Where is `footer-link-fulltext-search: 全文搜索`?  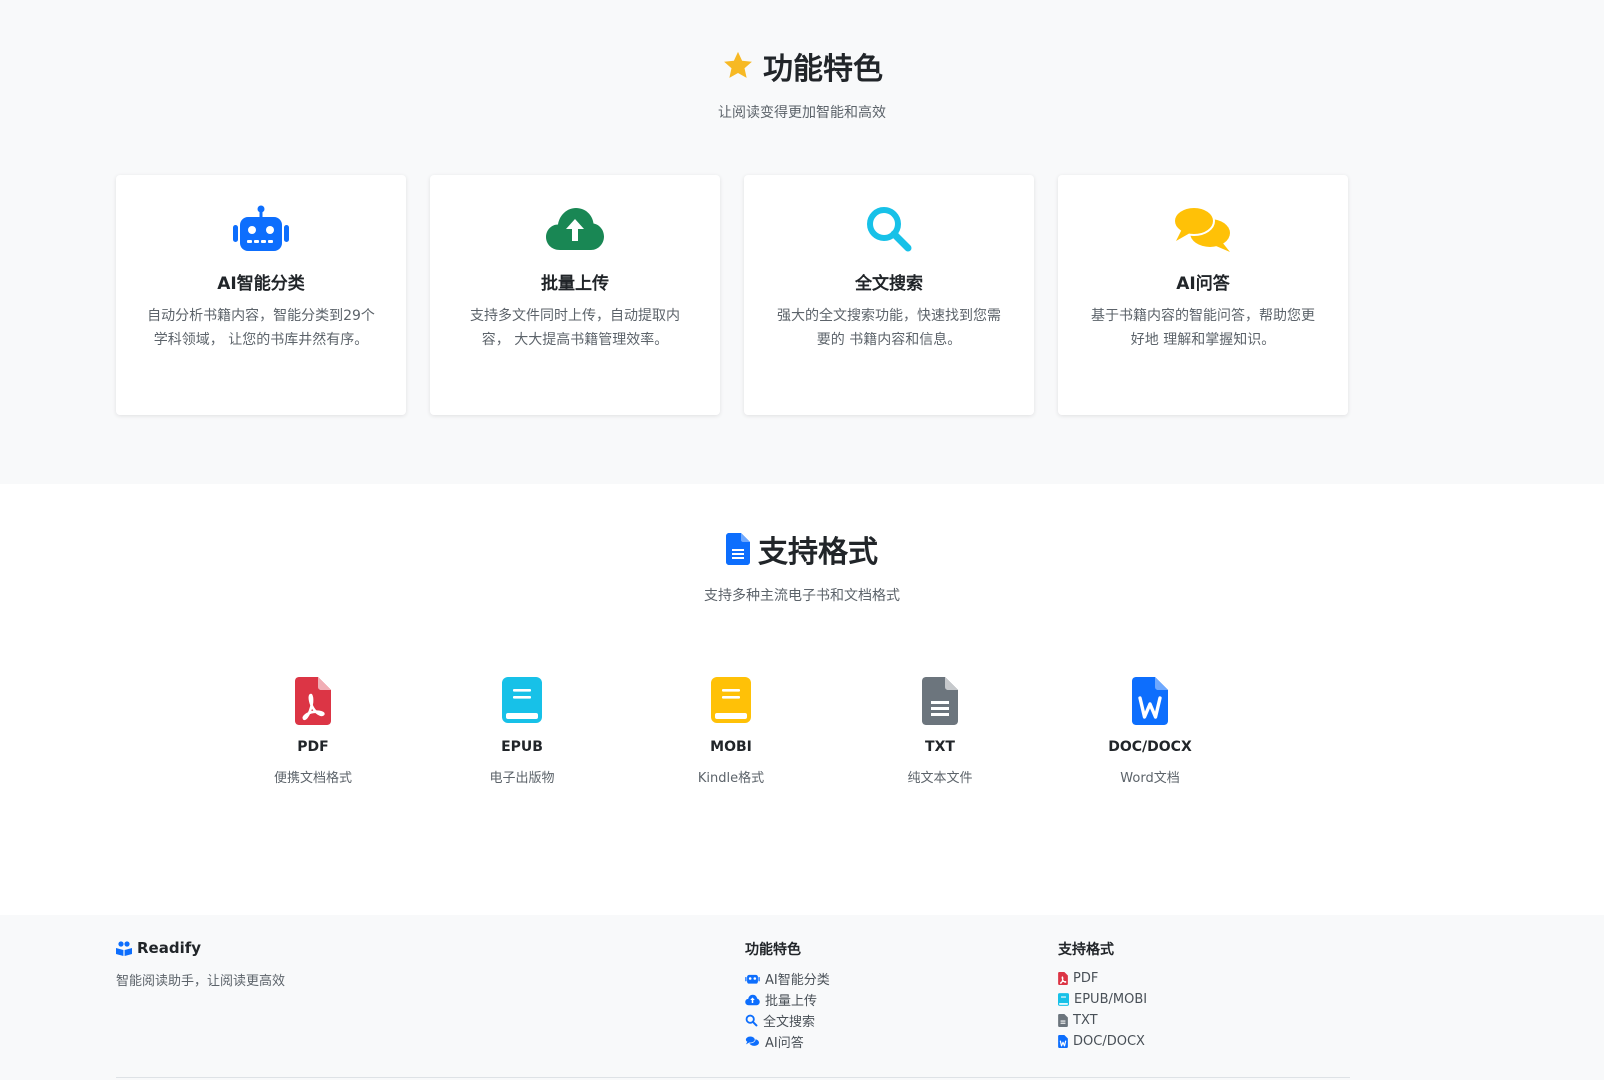
footer-link-fulltext-search: 全文搜索 is located at coordinates (787, 1020).